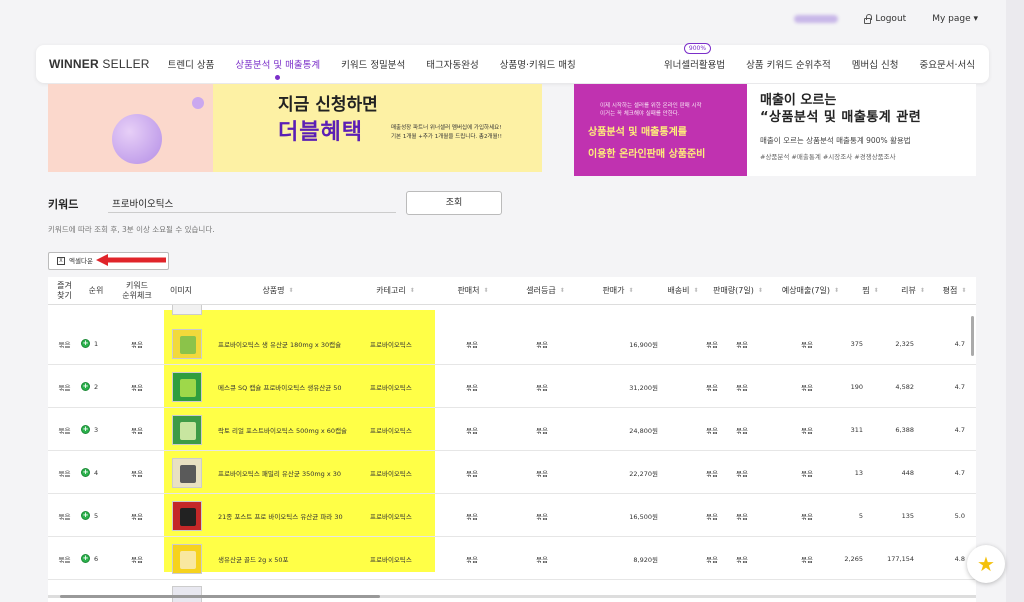 Image resolution: width=1024 pixels, height=602 pixels. Describe the element at coordinates (96, 343) in the screenshot. I see `cell-rank: +1` at that location.